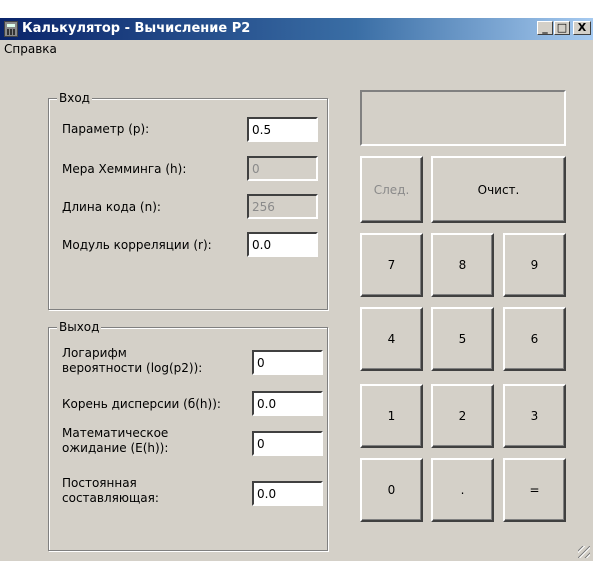 The image size is (593, 561). I want to click on sigma-label: Корень дисперсии (б(h)):, so click(141, 404).